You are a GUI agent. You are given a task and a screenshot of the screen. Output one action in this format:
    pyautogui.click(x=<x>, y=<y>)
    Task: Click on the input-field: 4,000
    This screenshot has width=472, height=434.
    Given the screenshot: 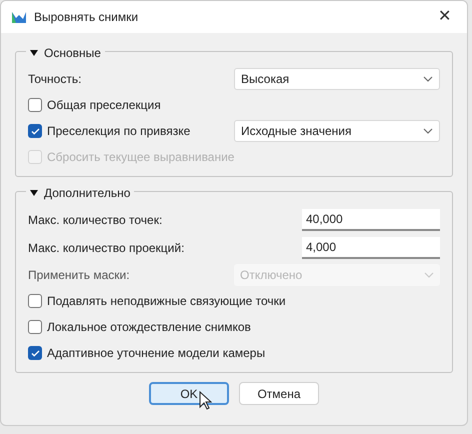 What is the action you would take?
    pyautogui.click(x=371, y=248)
    